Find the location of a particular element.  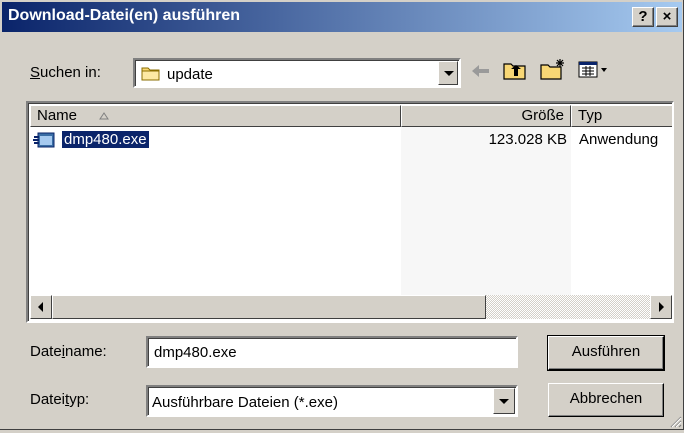

column-header-size: Größe is located at coordinates (486, 116).